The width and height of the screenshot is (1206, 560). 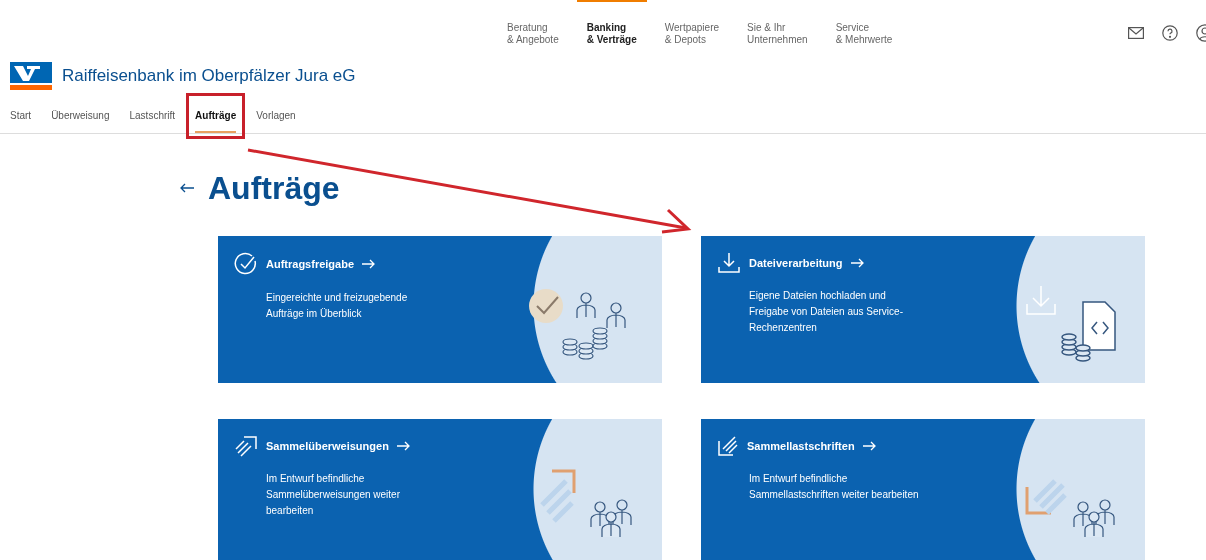 What do you see at coordinates (440, 309) in the screenshot?
I see `service-card: Auftragsfreigabe Eingereichte und freizugebende Aufträge im Überblick` at bounding box center [440, 309].